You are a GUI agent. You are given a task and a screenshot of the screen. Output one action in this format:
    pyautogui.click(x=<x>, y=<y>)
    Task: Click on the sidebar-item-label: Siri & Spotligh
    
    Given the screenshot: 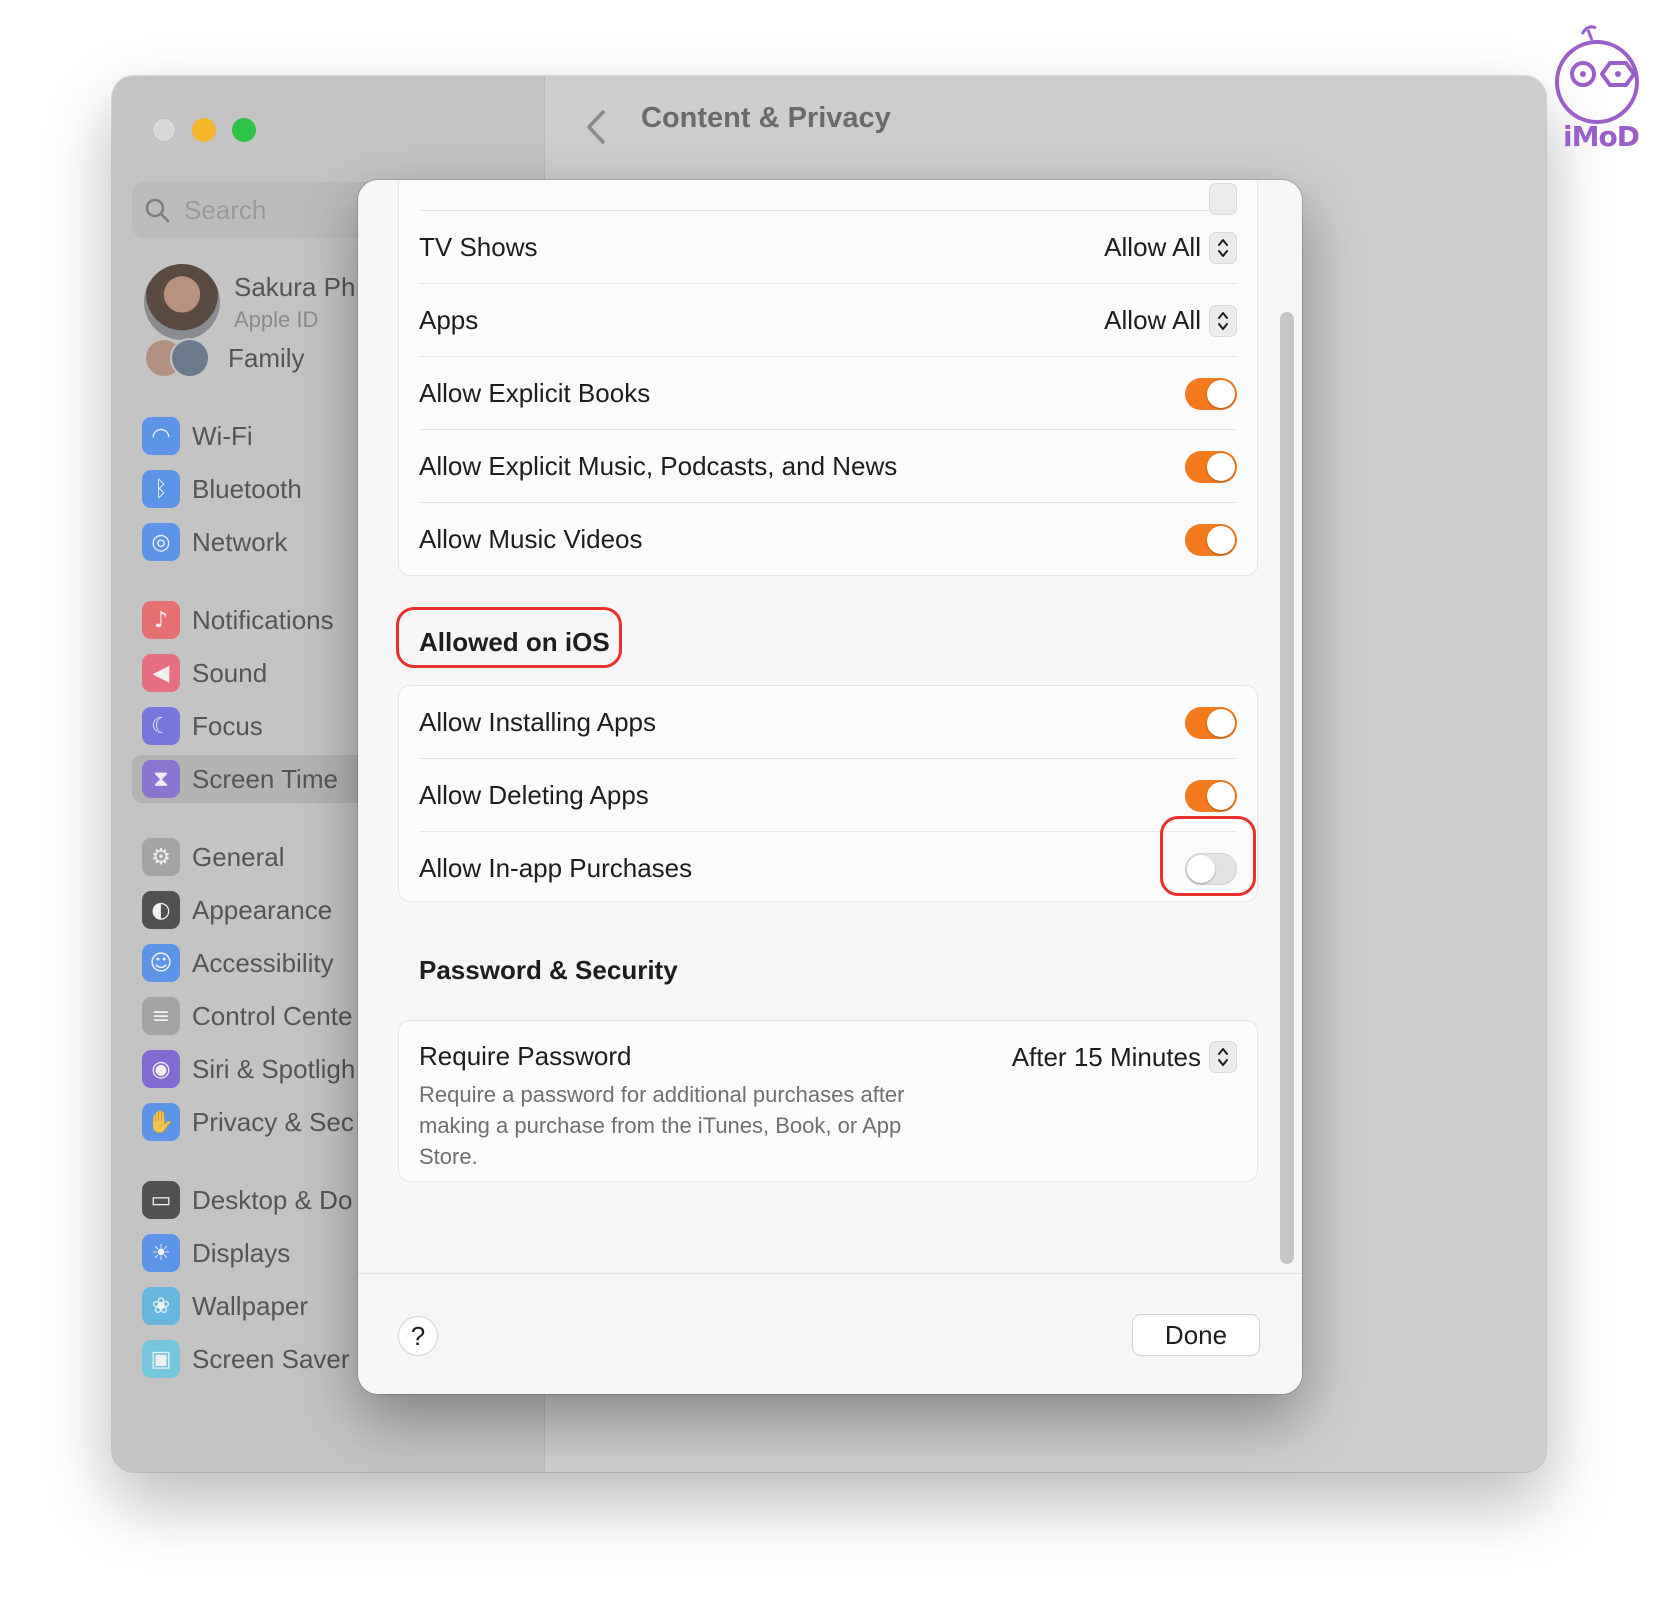 What is the action you would take?
    pyautogui.click(x=274, y=1068)
    